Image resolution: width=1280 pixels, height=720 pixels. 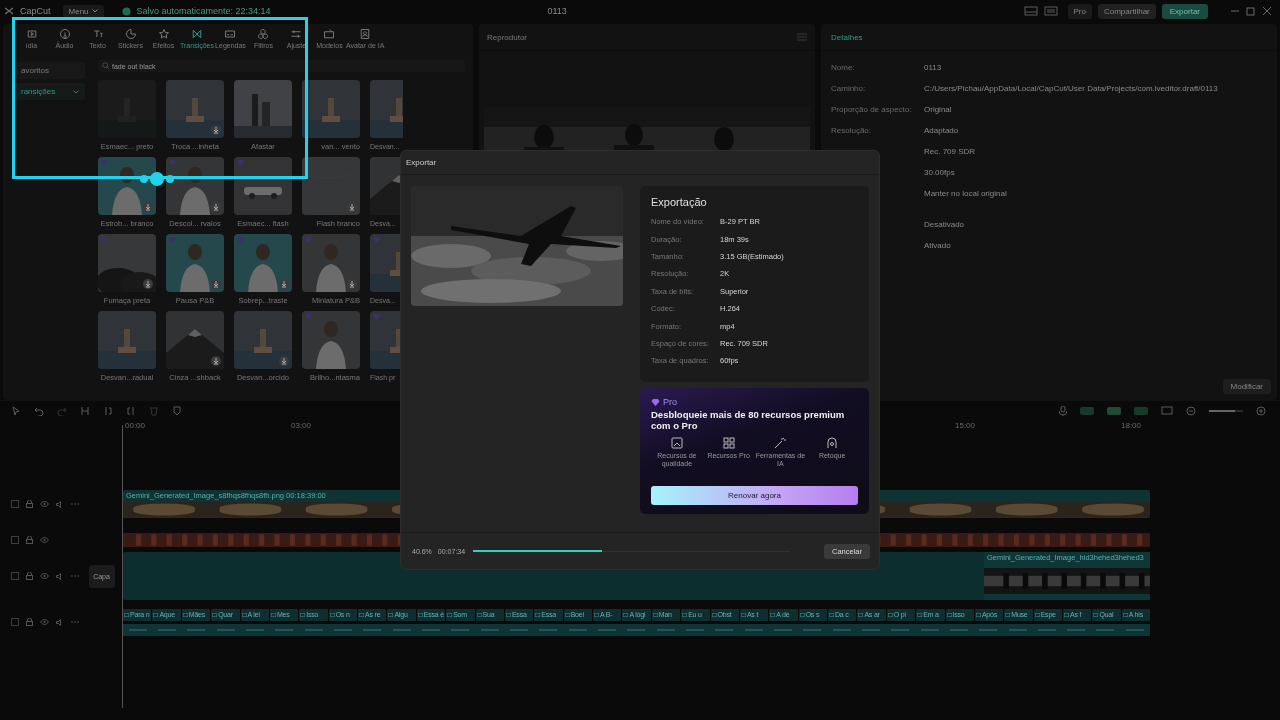 I want to click on ruler-label: 00:00, so click(x=135, y=425).